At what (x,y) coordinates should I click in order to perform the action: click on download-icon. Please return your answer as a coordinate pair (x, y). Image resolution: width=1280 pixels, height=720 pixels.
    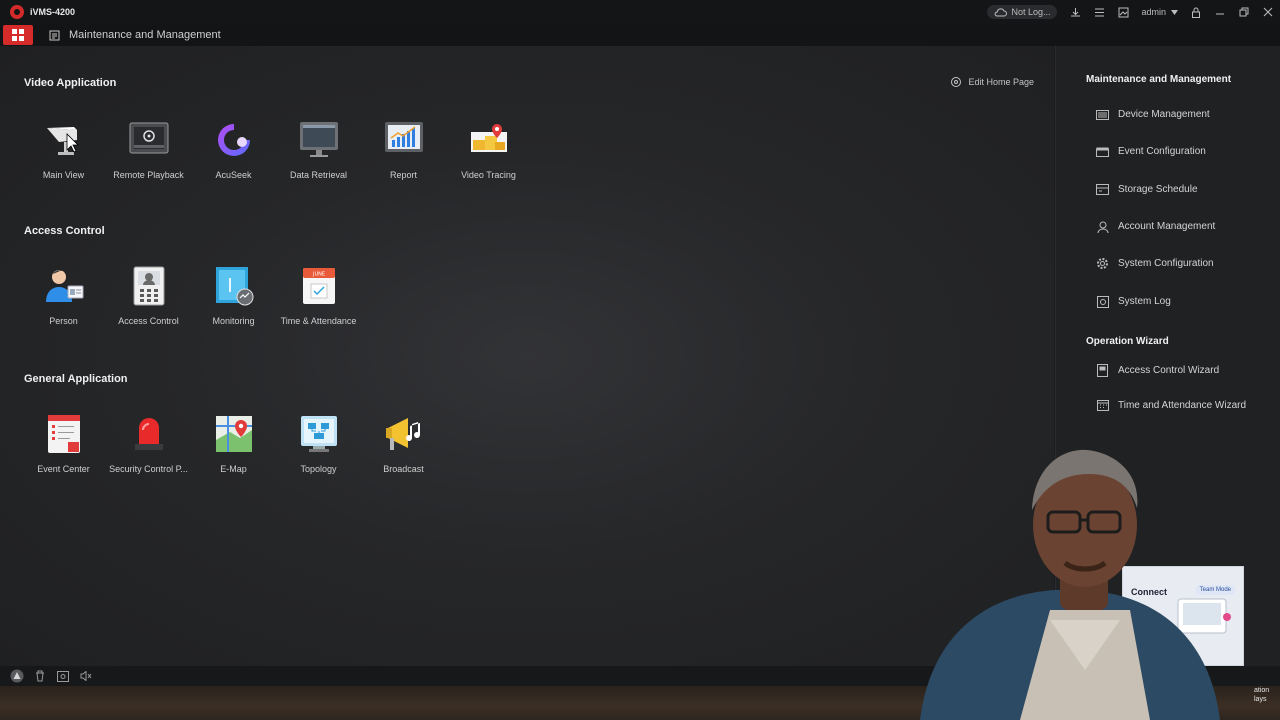
    Looking at the image, I should click on (1075, 12).